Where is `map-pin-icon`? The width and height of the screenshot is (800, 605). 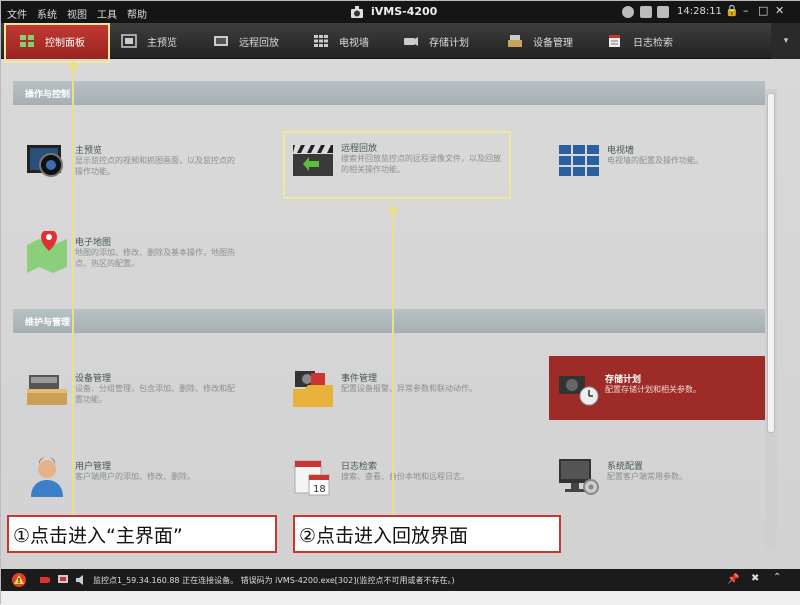 map-pin-icon is located at coordinates (47, 252).